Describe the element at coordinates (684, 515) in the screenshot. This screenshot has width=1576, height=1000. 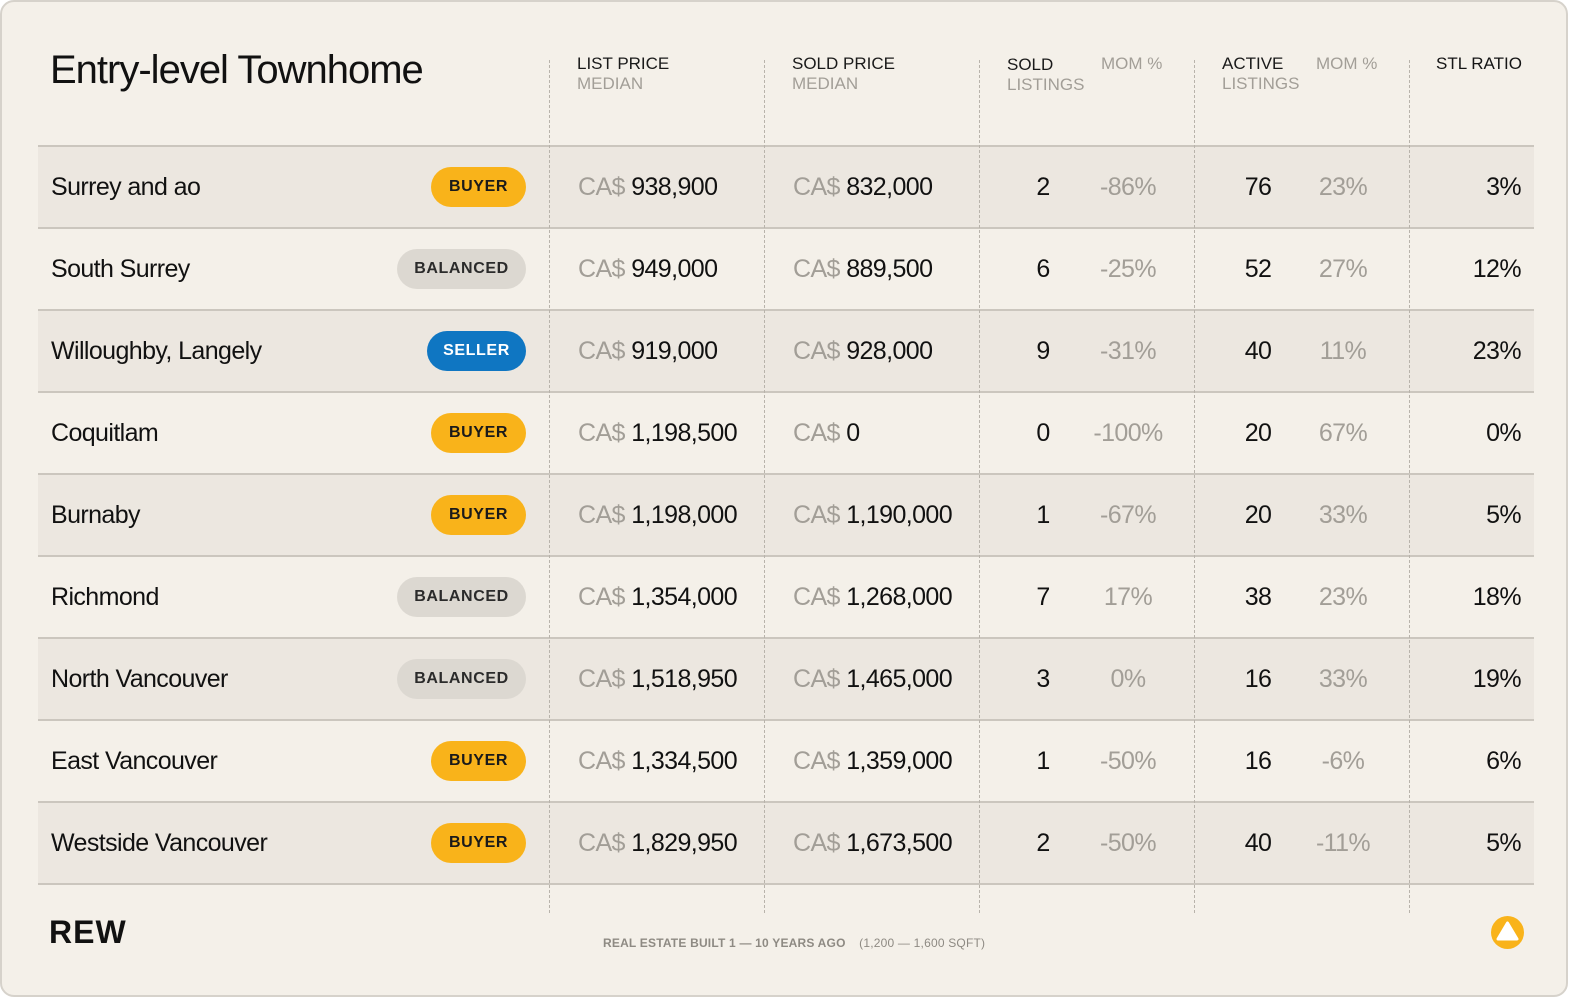
I see `list-price-value: 1,198,000` at that location.